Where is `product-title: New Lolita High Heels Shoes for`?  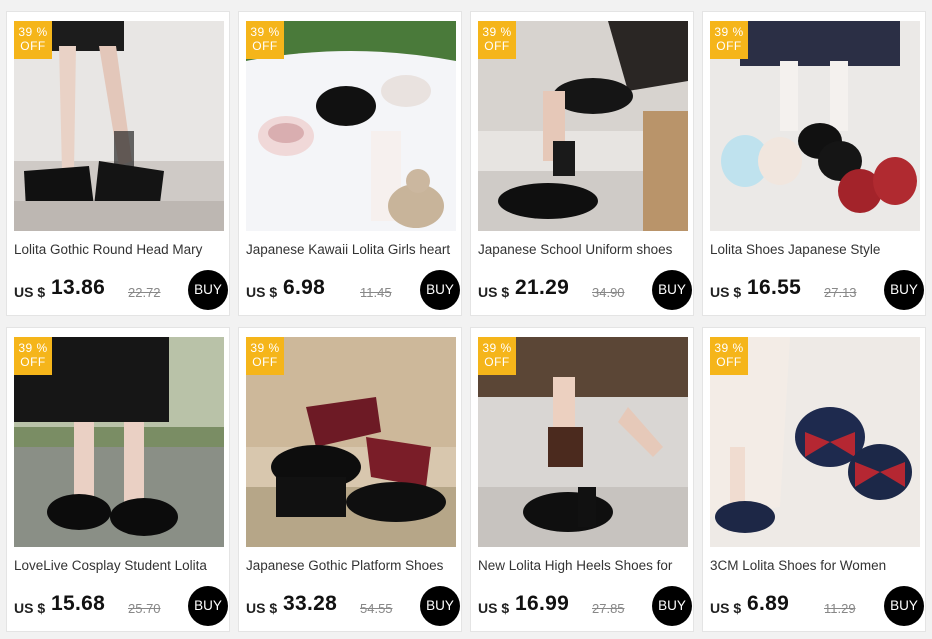
product-title: New Lolita High Heels Shoes for is located at coordinates (584, 565).